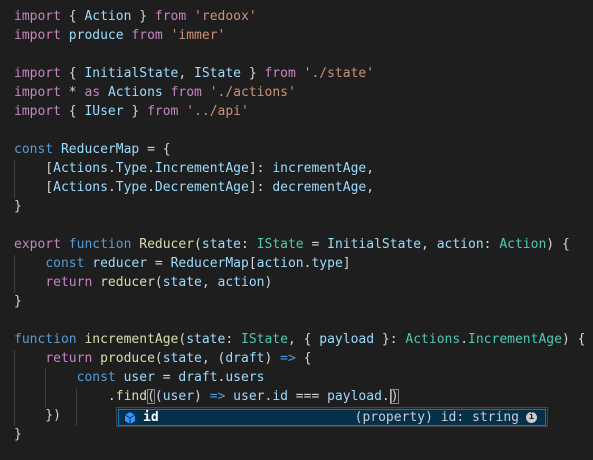  I want to click on matched-bracket: (, so click(151, 396).